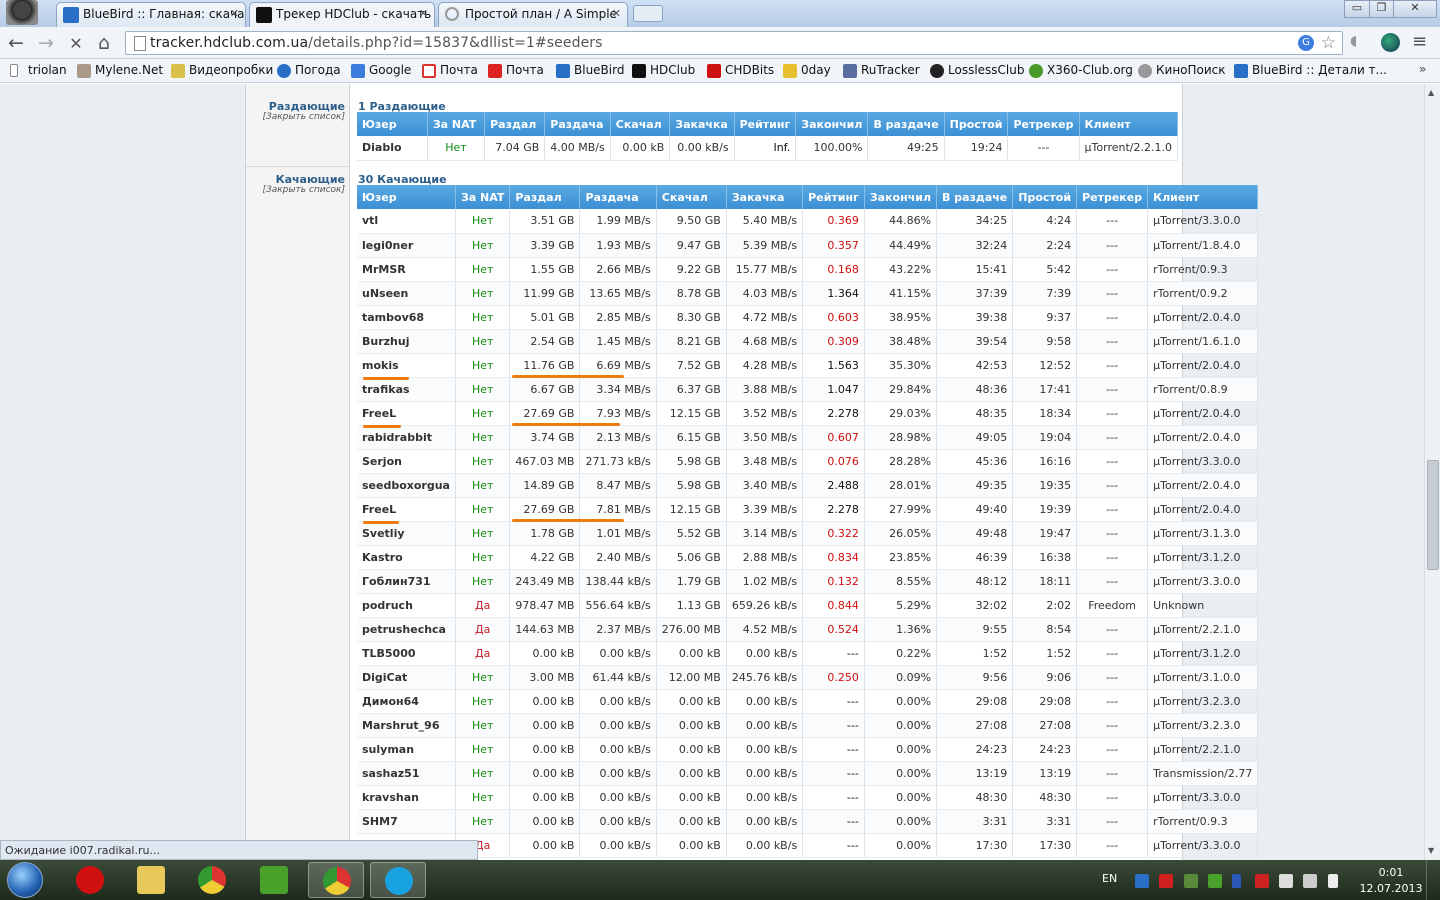  I want to click on user-link: sashaz51, so click(406, 773).